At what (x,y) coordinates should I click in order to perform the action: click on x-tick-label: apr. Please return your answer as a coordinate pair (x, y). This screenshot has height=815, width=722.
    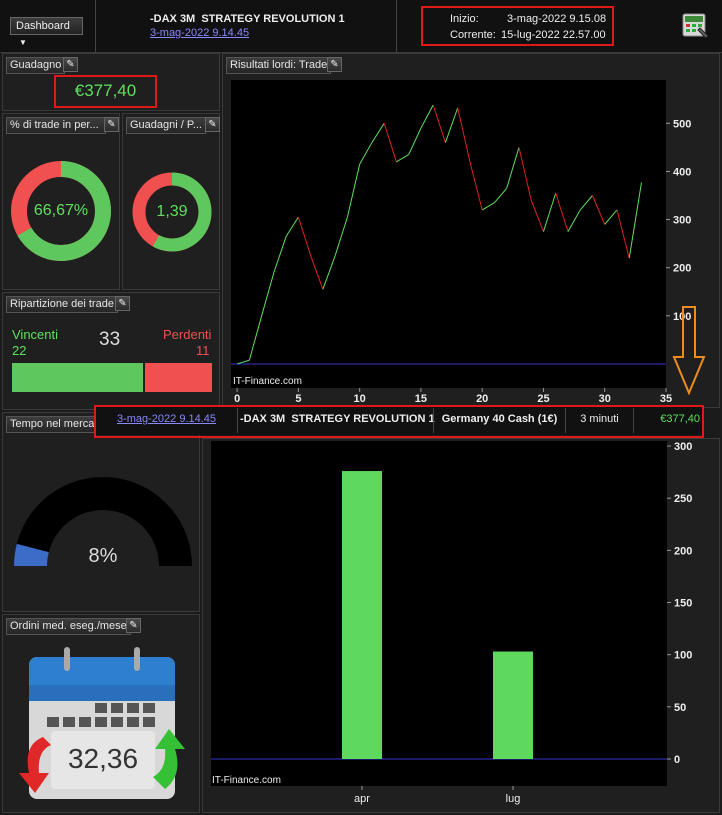
    Looking at the image, I should click on (362, 799).